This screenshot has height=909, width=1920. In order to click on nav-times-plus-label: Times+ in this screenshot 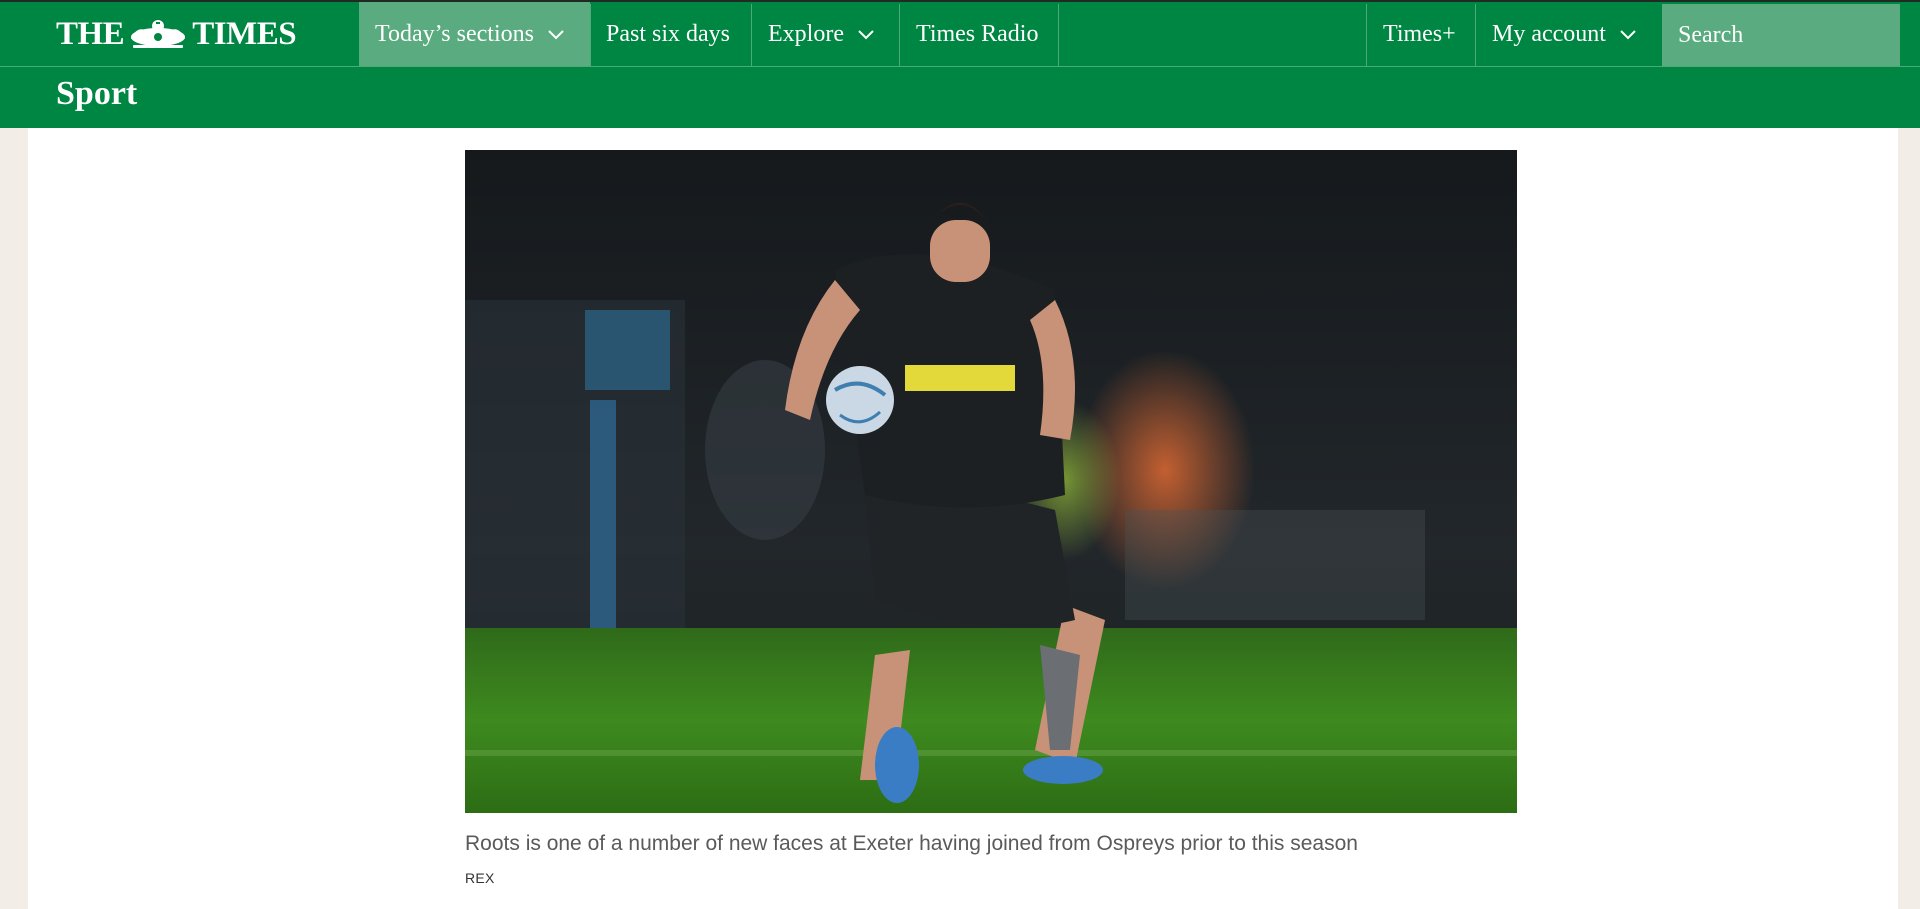, I will do `click(1419, 33)`.